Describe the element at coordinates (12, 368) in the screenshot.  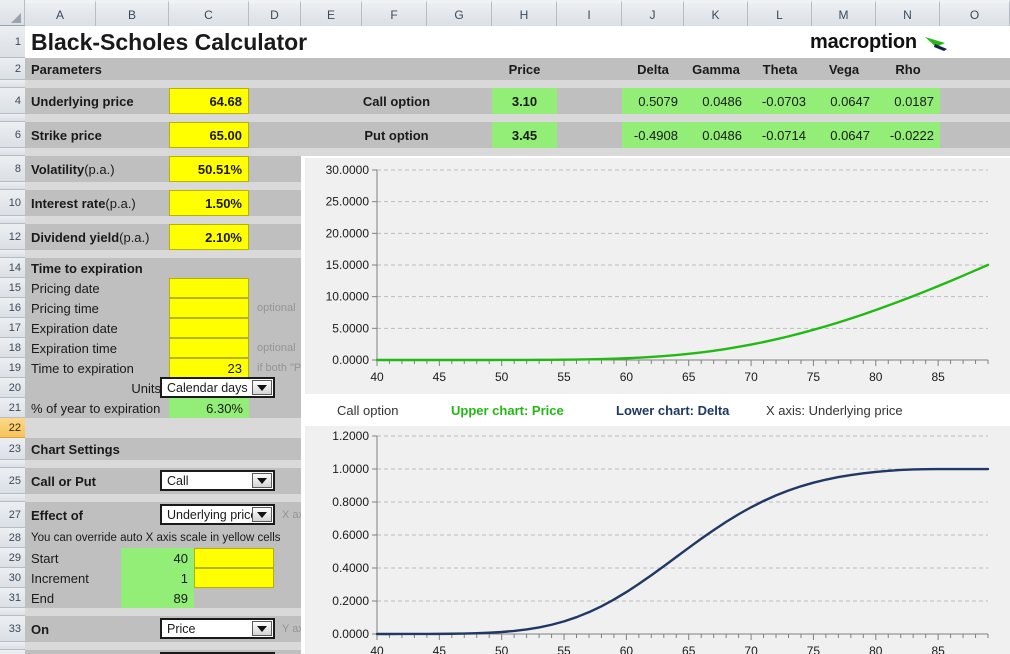
I see `row-header-19: 19` at that location.